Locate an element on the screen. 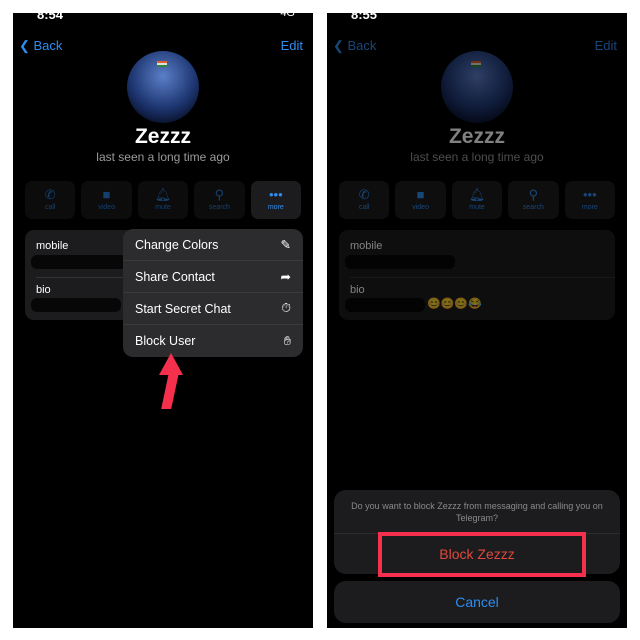  share-icon: ➦ is located at coordinates (285, 277).